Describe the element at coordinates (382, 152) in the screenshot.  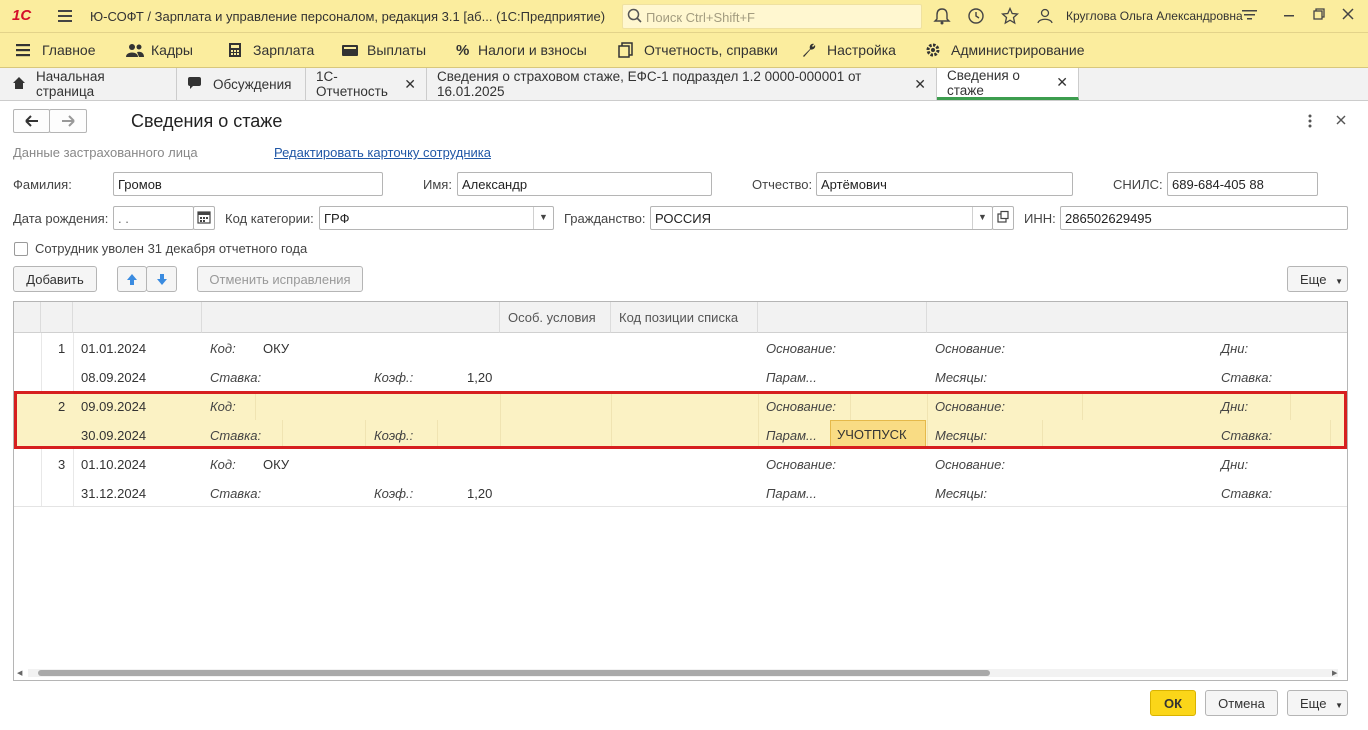
I see `edit-employee-link: Редактировать карточку сотрудника` at that location.